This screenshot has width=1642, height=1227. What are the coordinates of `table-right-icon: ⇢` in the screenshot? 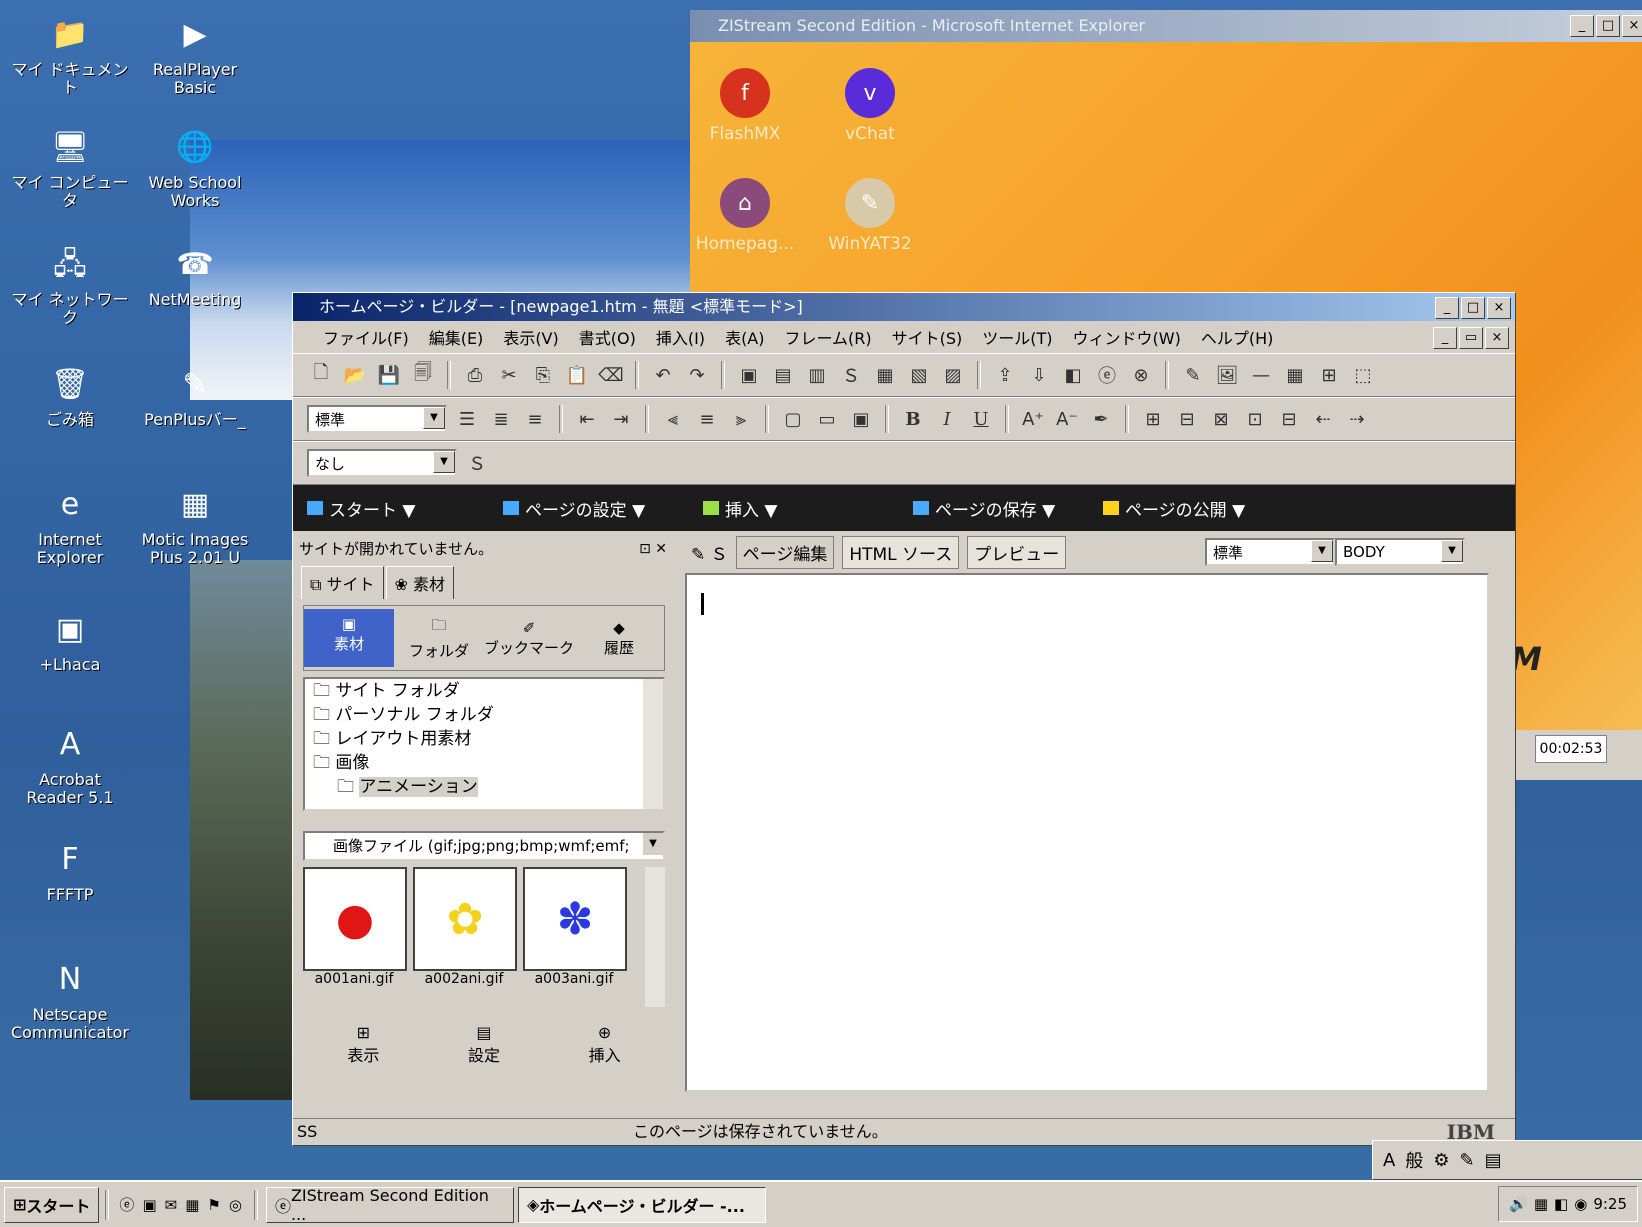 It's located at (1357, 419).